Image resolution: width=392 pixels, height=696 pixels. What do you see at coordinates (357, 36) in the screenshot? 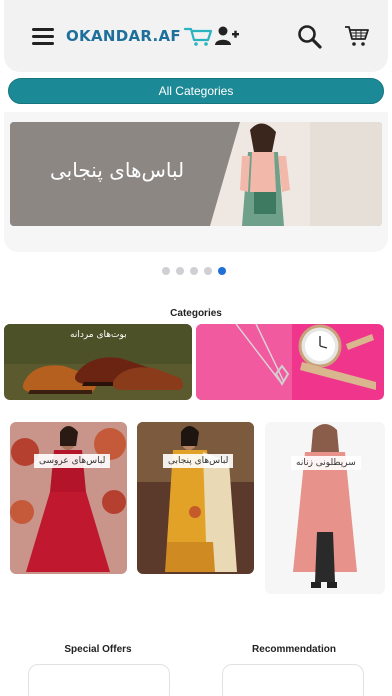
I see `cart-icon` at bounding box center [357, 36].